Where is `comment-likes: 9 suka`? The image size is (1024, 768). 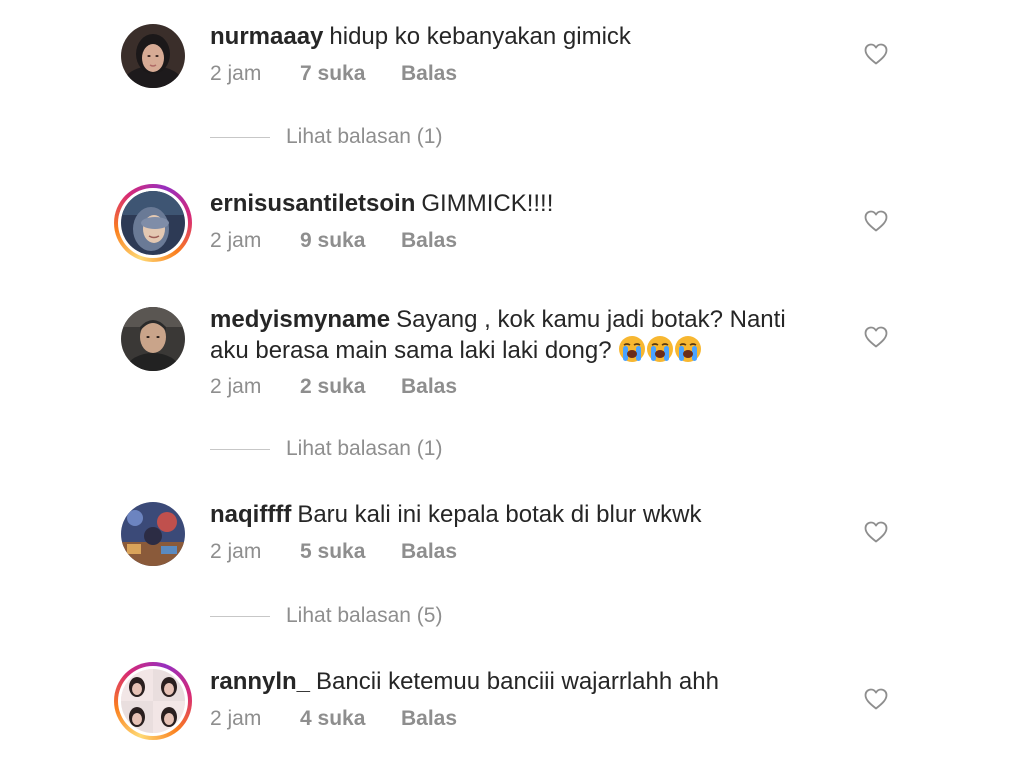
comment-likes: 9 suka is located at coordinates (350, 241).